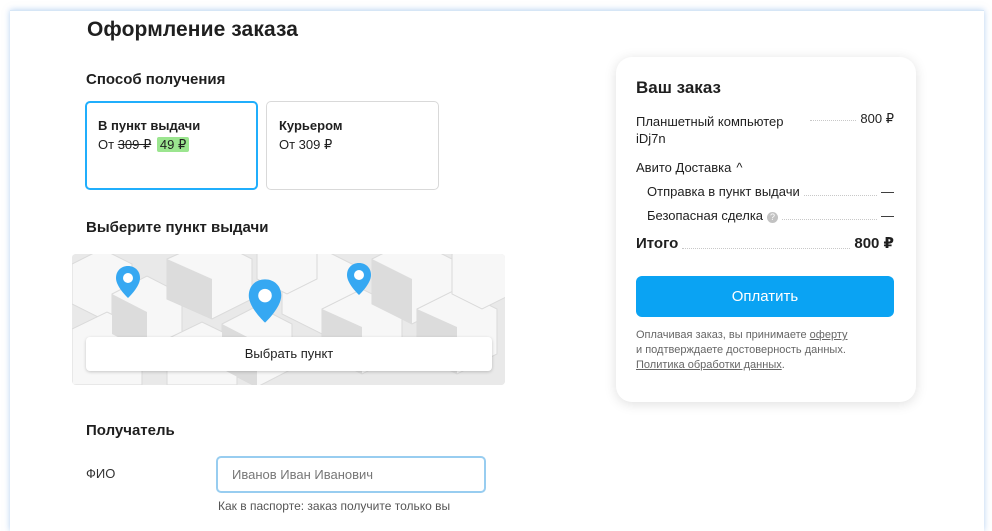 This screenshot has width=992, height=531. I want to click on chevron-up-icon: ^, so click(739, 167).